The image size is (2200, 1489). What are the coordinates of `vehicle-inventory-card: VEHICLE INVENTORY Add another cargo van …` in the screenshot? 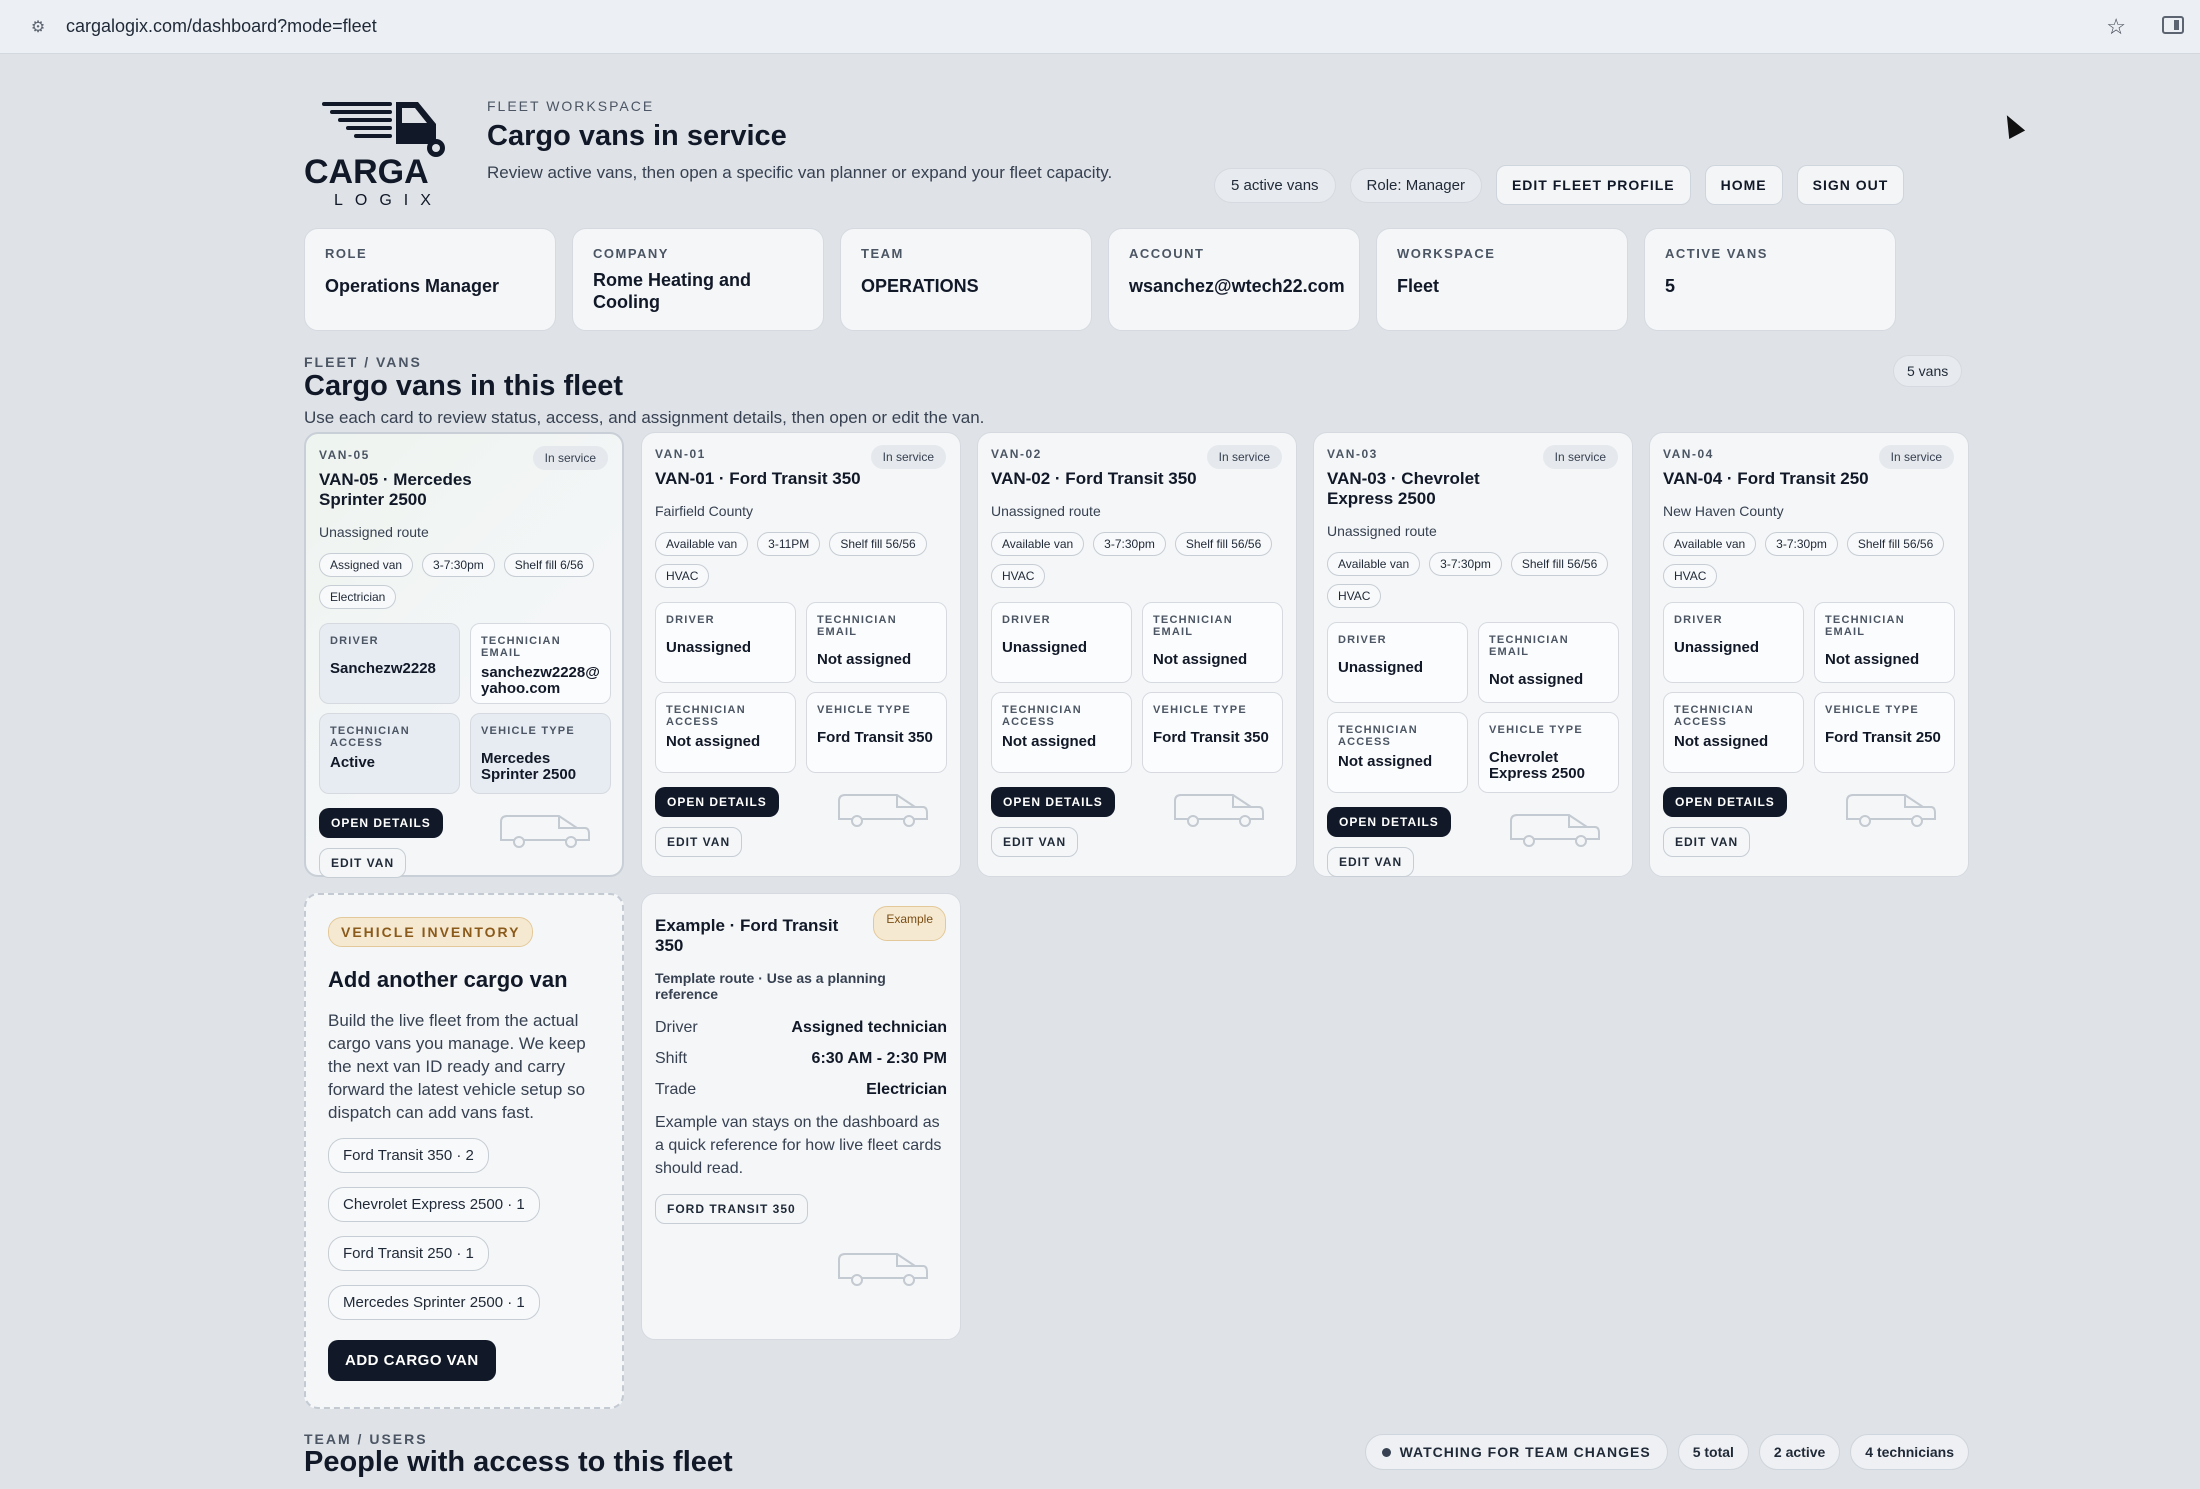 It's located at (464, 1151).